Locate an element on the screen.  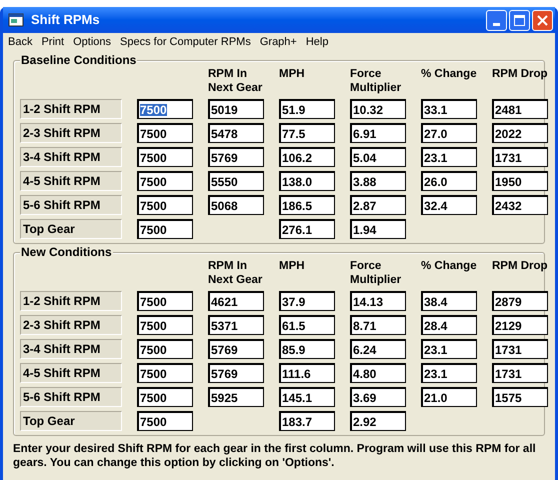
text-field: 111.6 is located at coordinates (307, 373).